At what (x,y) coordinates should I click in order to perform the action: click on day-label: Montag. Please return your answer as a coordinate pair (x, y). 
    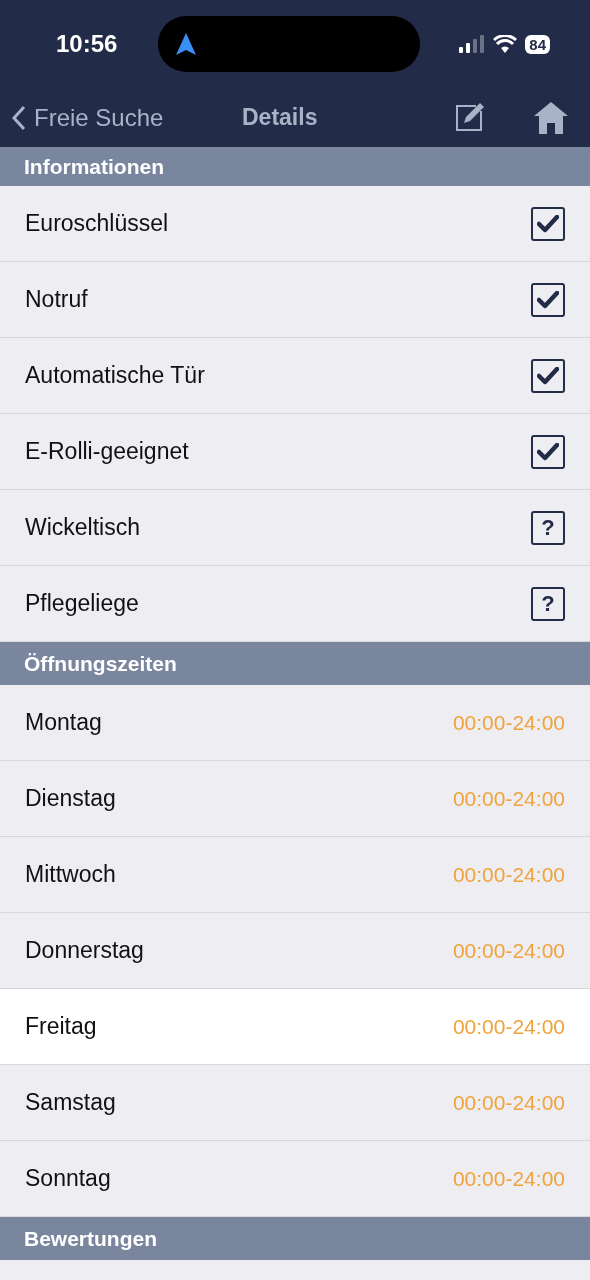
    Looking at the image, I should click on (63, 722).